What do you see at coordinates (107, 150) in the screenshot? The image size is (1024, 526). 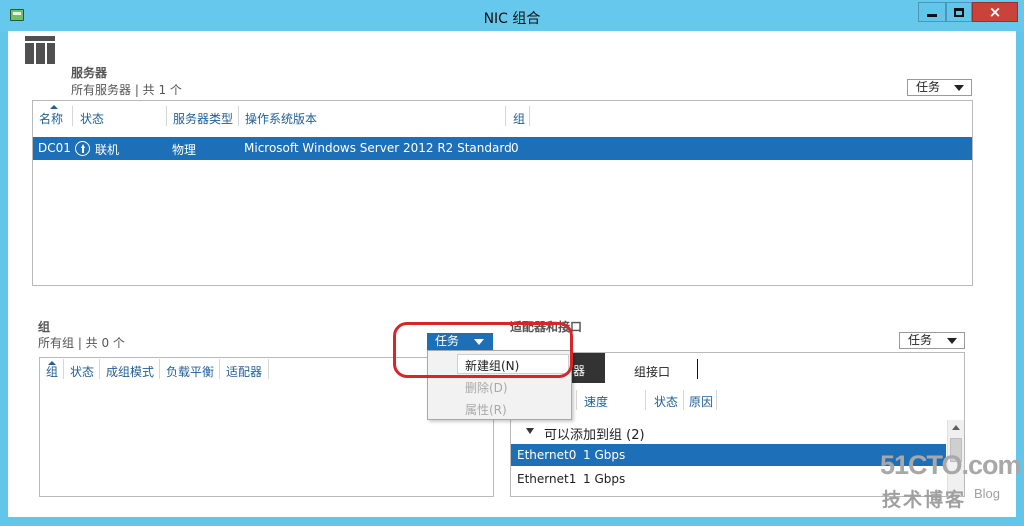 I see `server-status: 联机` at bounding box center [107, 150].